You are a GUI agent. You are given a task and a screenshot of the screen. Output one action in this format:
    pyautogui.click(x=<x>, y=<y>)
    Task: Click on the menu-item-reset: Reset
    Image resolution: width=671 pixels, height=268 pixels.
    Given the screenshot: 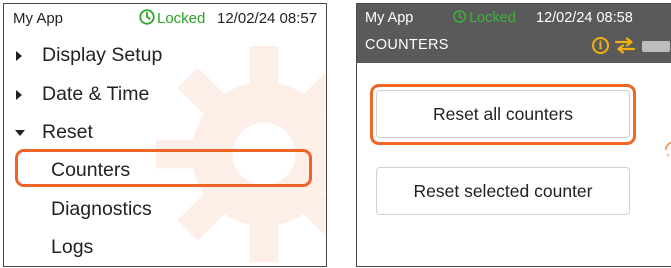 What is the action you would take?
    pyautogui.click(x=165, y=133)
    